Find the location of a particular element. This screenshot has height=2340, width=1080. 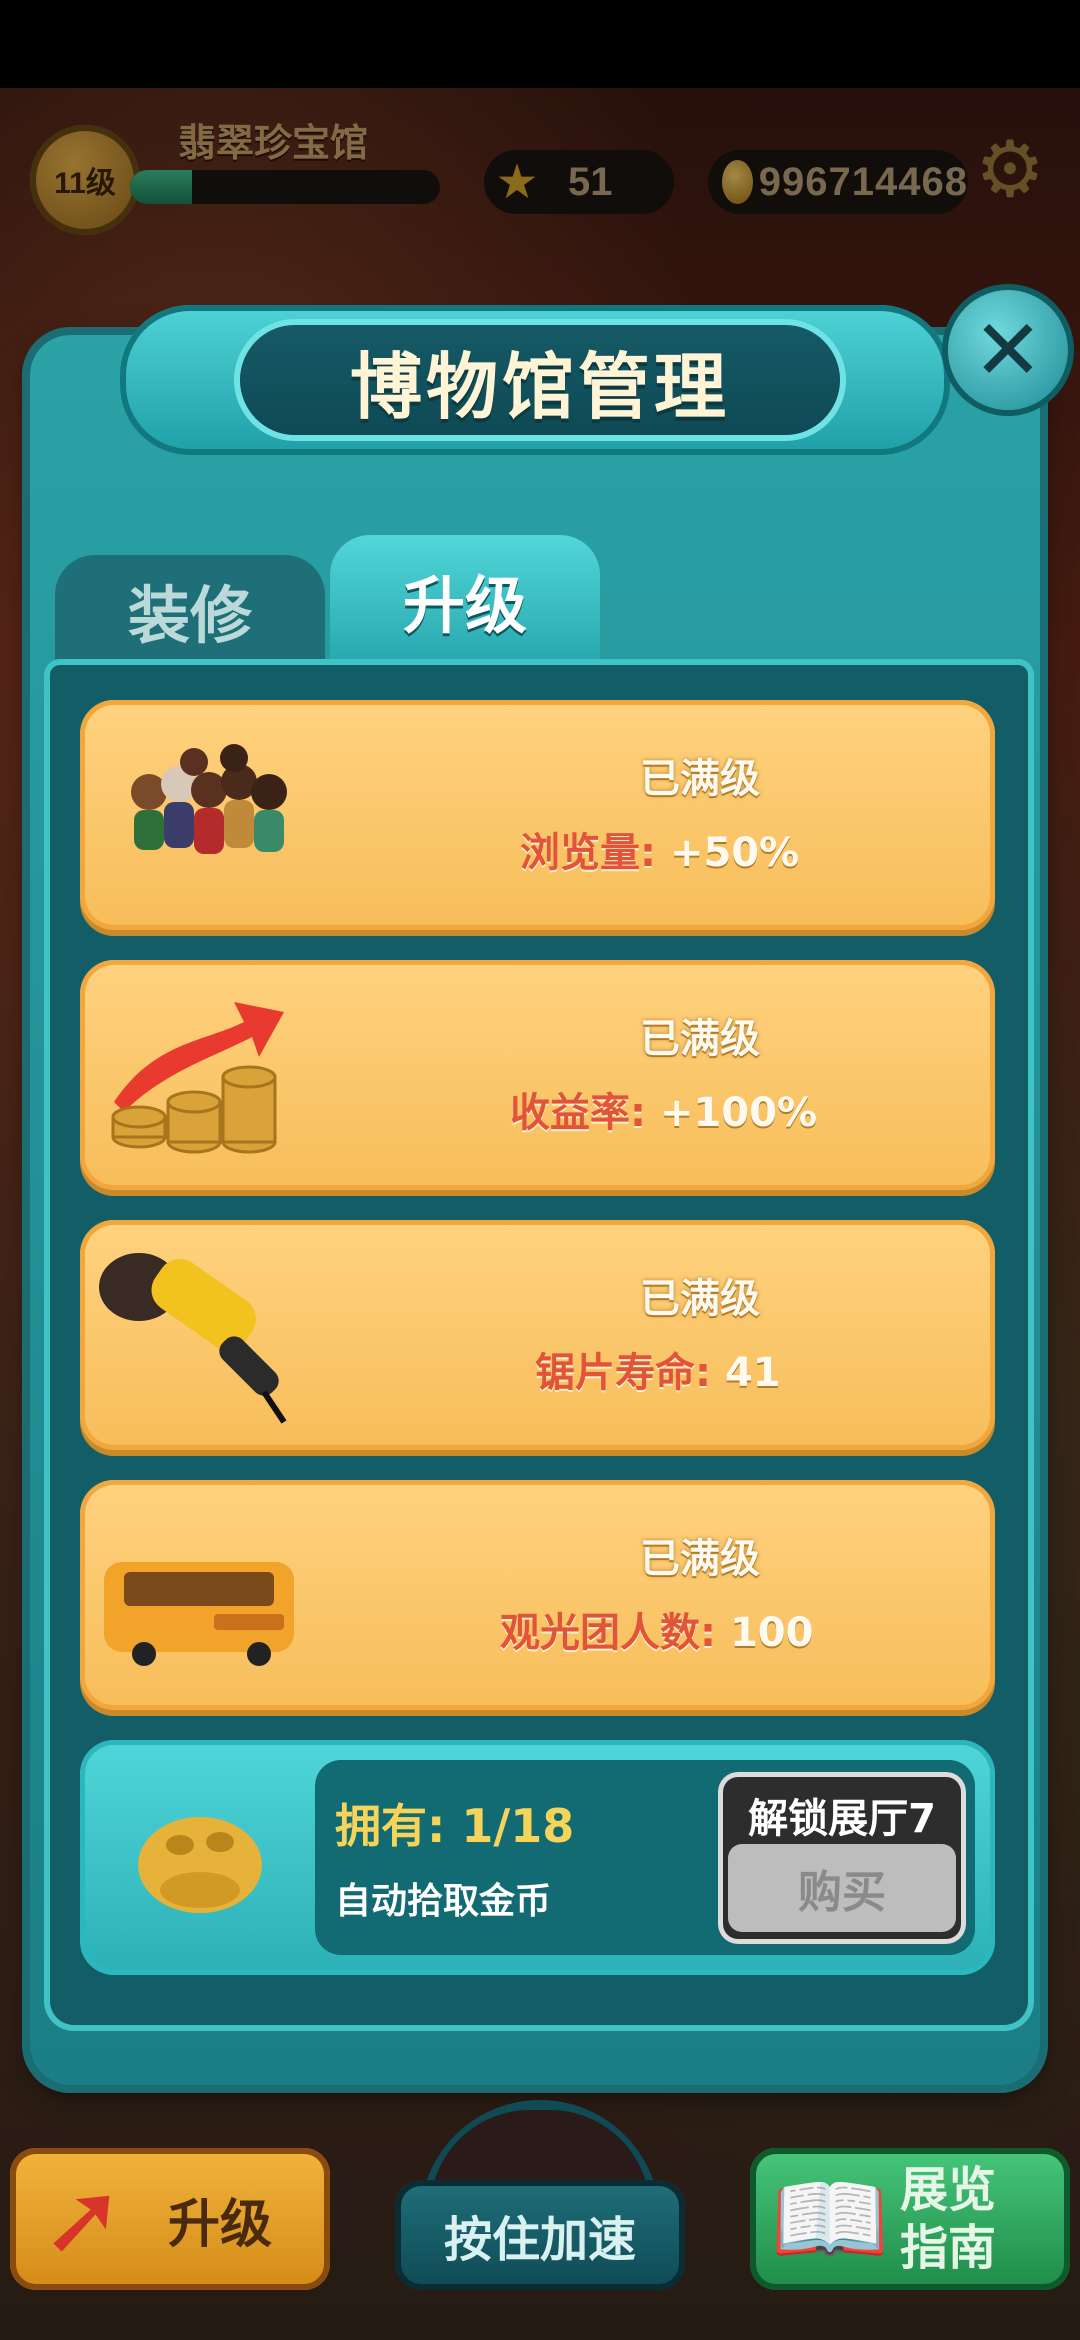

upgrade-card-saw-blade: 已满级 锯片寿命: 41 is located at coordinates (537, 1335).